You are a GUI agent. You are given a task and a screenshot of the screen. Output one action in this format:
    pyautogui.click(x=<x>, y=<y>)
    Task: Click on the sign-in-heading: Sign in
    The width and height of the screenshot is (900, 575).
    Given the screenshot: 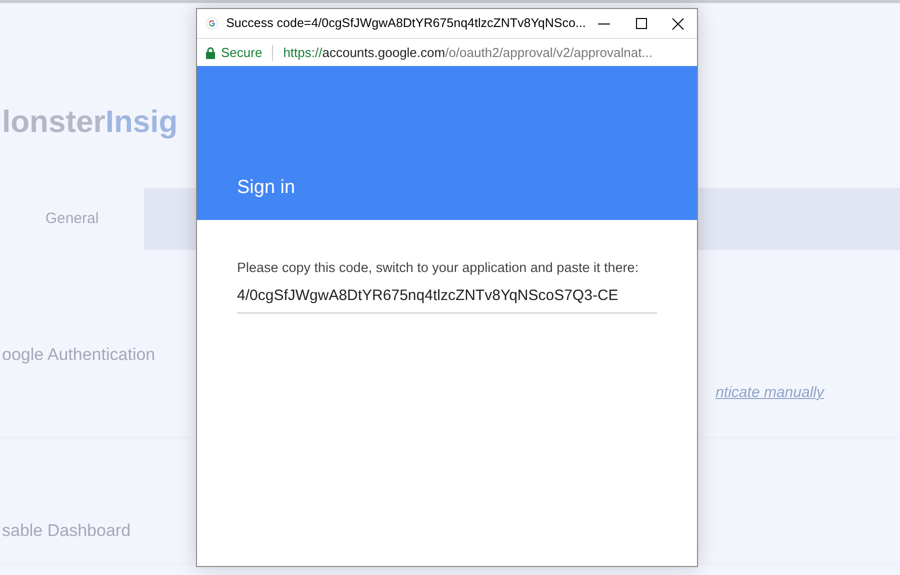 What is the action you would take?
    pyautogui.click(x=266, y=188)
    